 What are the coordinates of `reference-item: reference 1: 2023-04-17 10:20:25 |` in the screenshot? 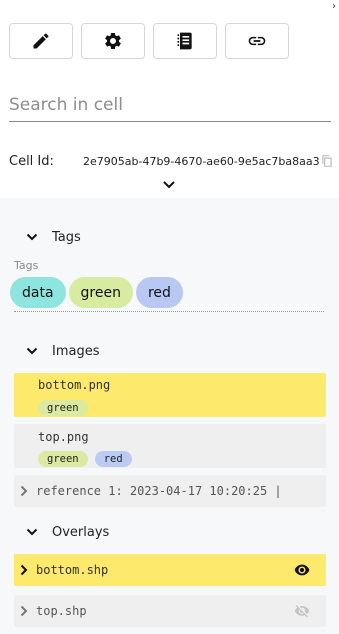 It's located at (170, 491).